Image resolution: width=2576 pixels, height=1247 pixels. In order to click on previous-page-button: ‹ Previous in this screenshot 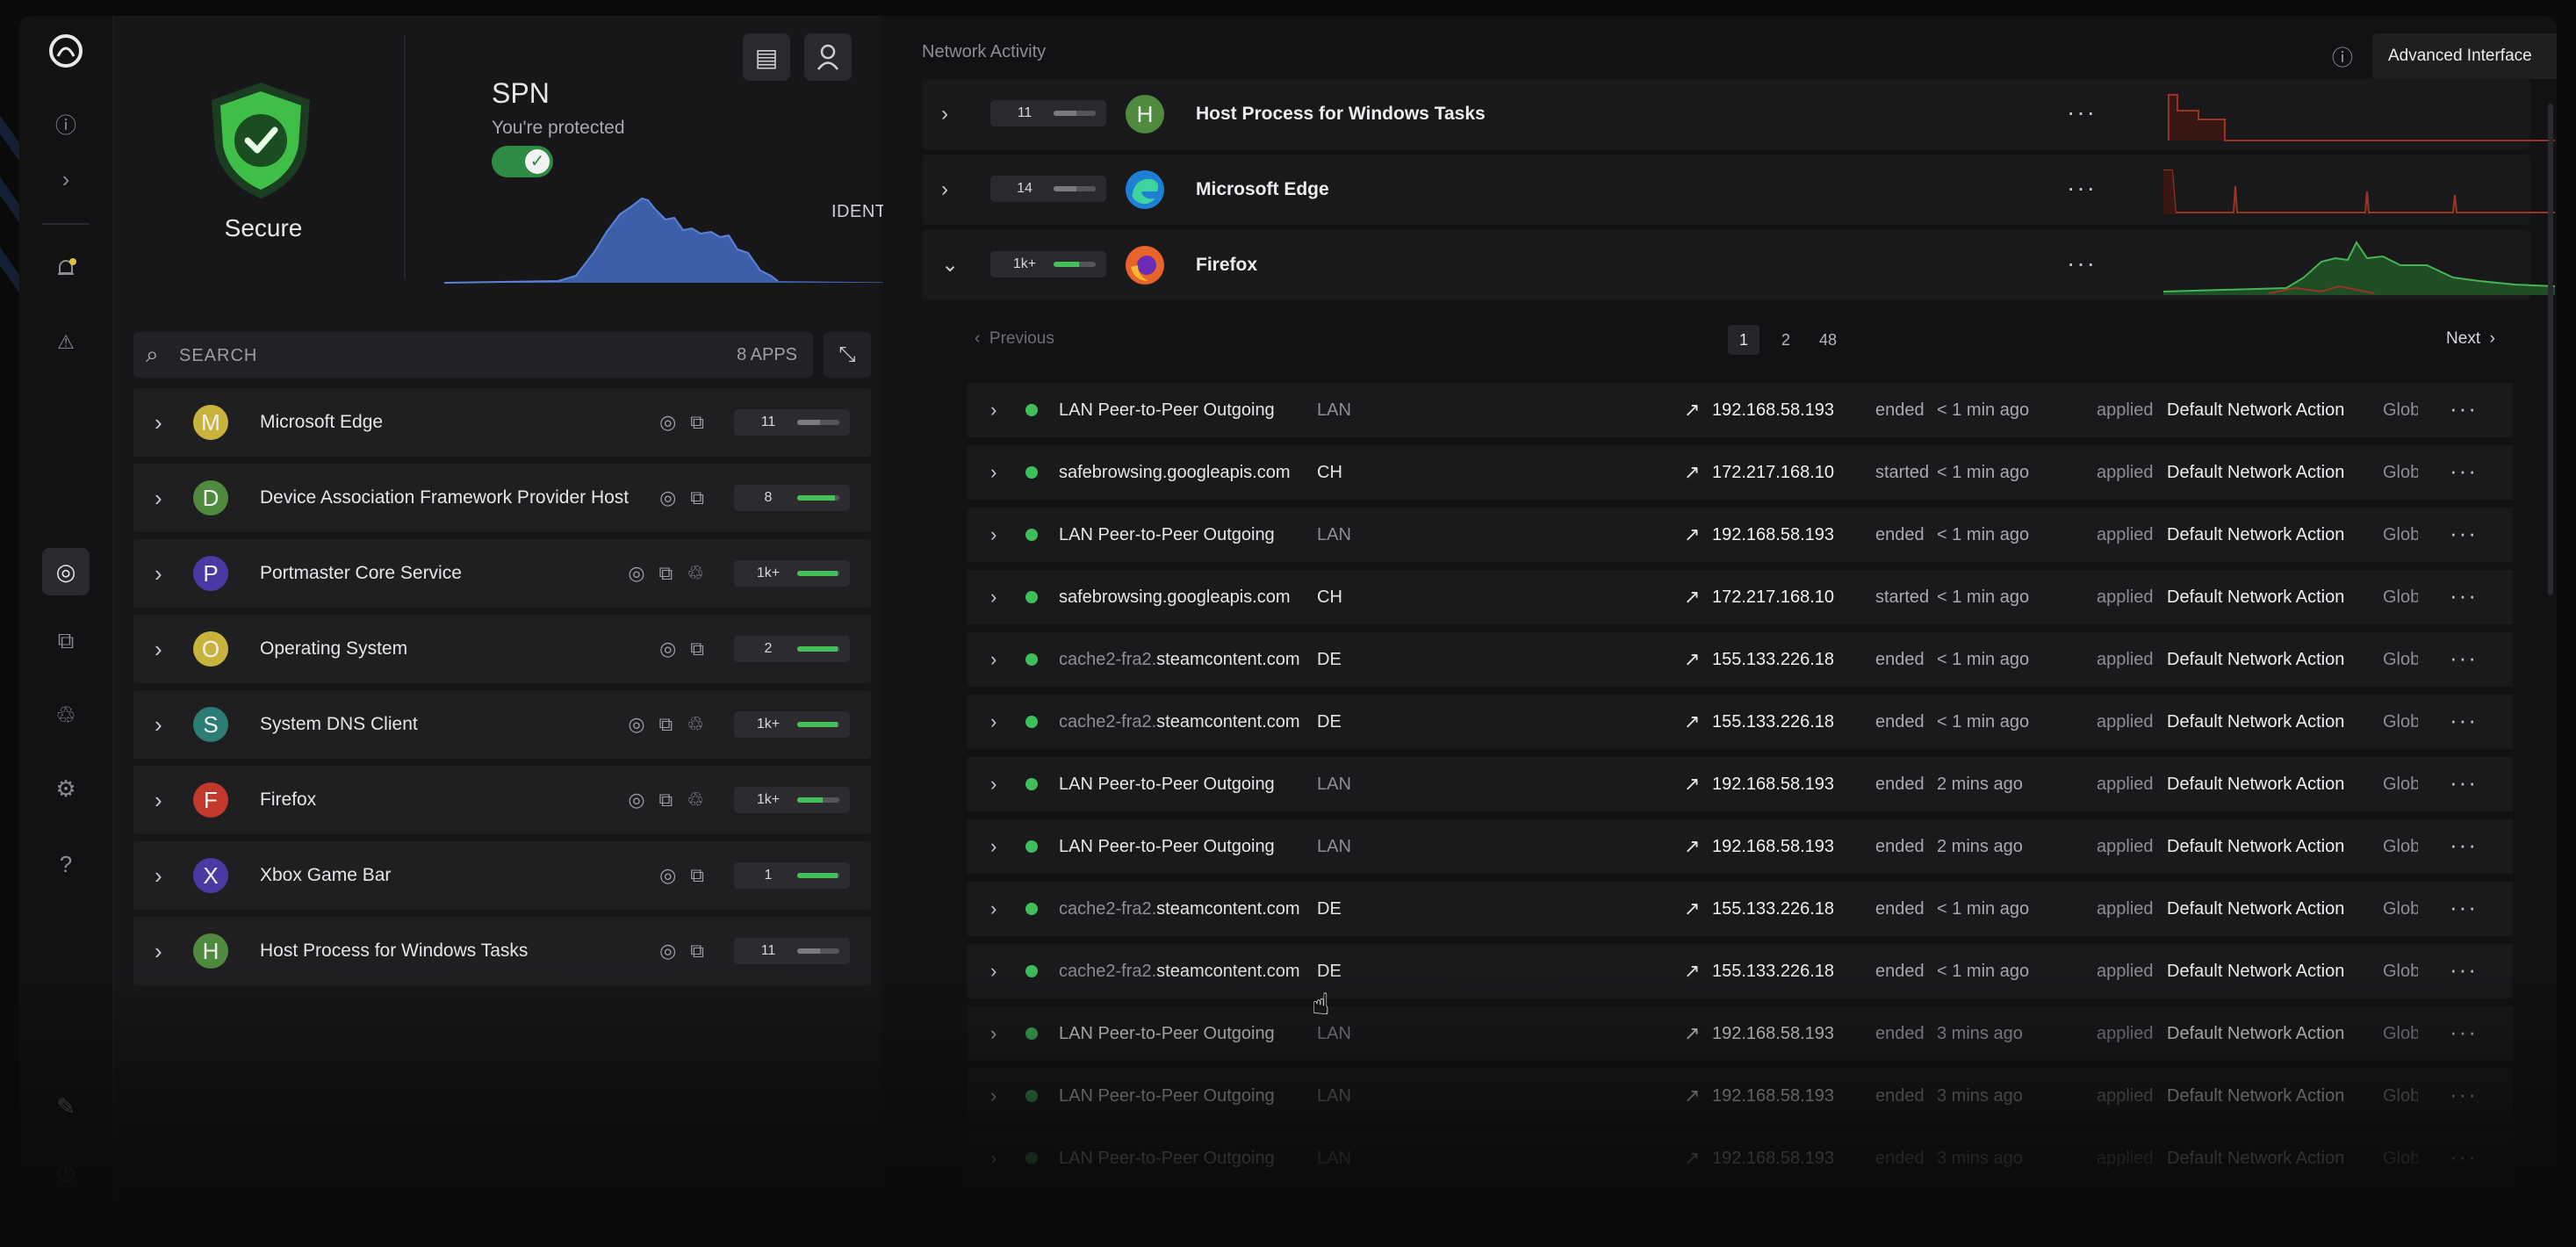, I will do `click(1014, 339)`.